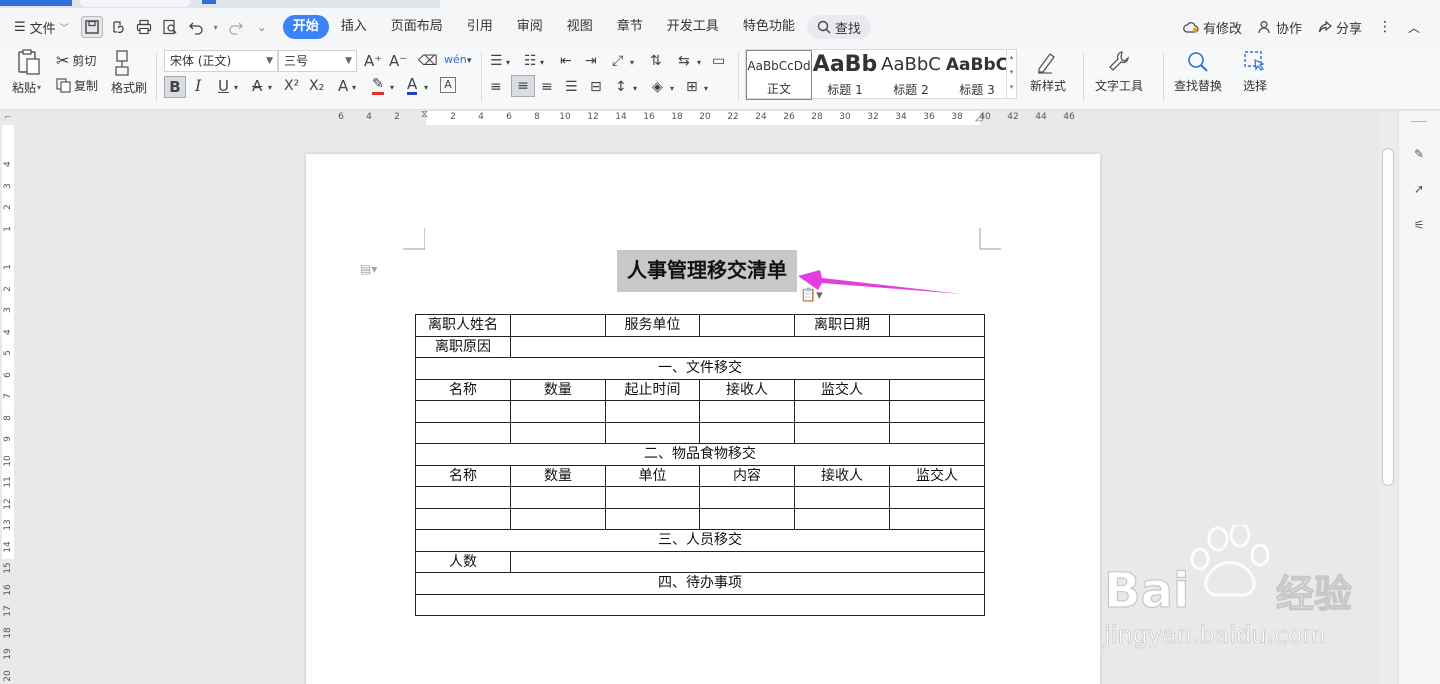 Image resolution: width=1440 pixels, height=684 pixels. What do you see at coordinates (657, 87) in the screenshot?
I see `shading-icon: ◈` at bounding box center [657, 87].